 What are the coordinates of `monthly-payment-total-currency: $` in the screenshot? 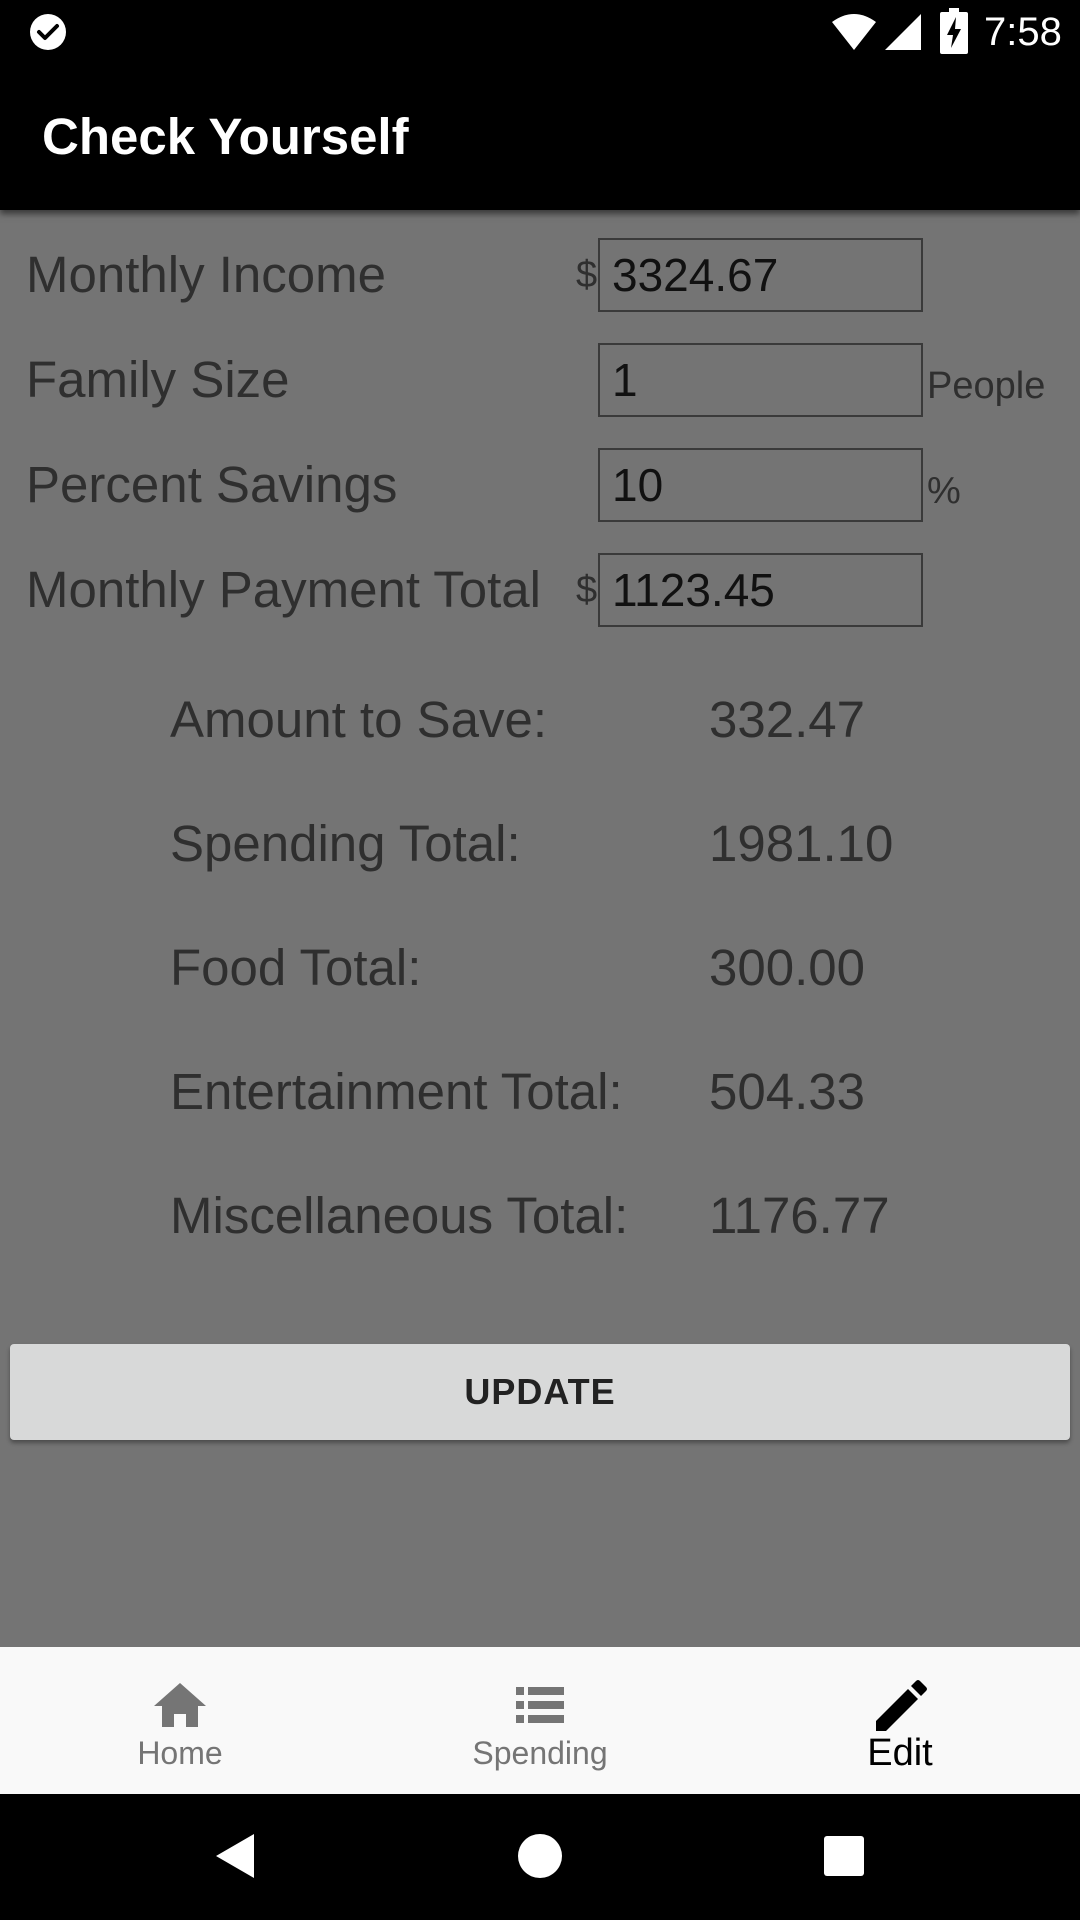 It's located at (587, 590).